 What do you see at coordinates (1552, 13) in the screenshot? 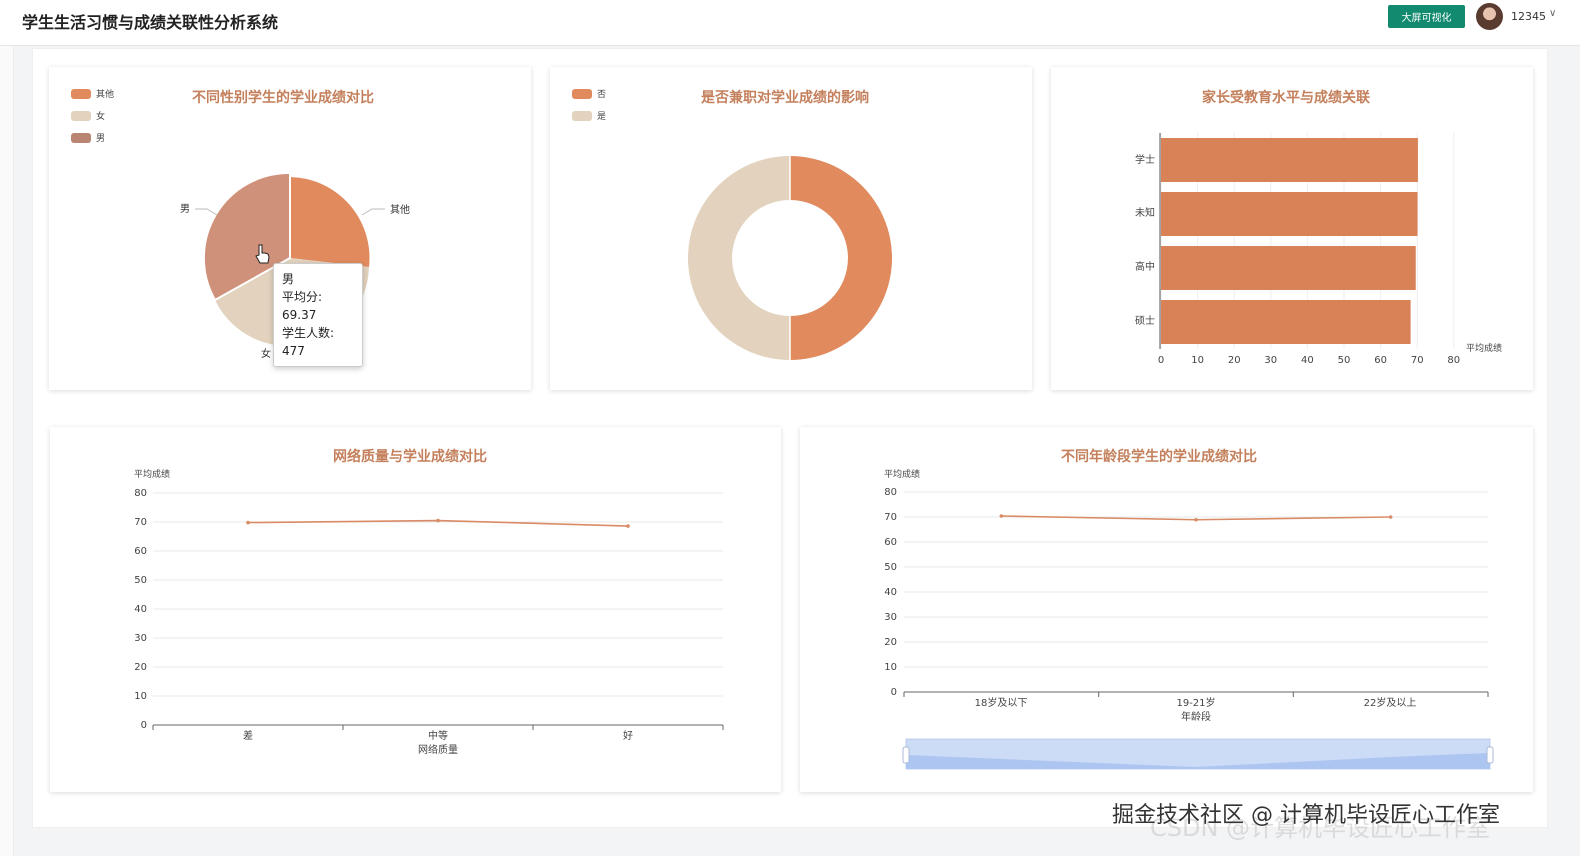
I see `chevron-down-icon: ∨` at bounding box center [1552, 13].